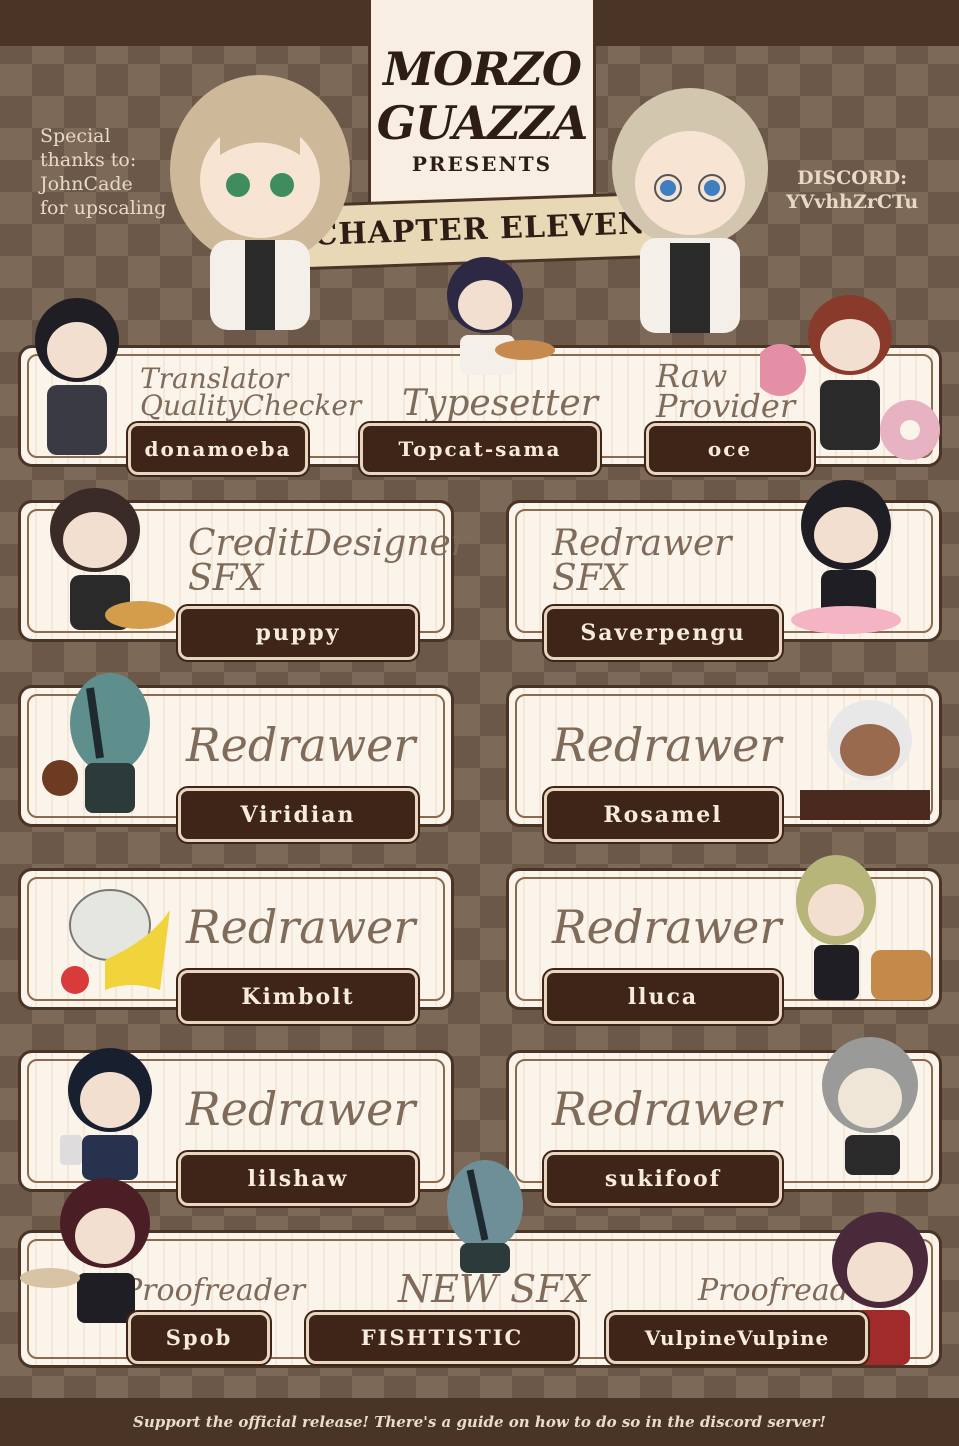 The image size is (959, 1446). Describe the element at coordinates (328, 543) in the screenshot. I see `role-credit-designer: CreditDesigner` at that location.